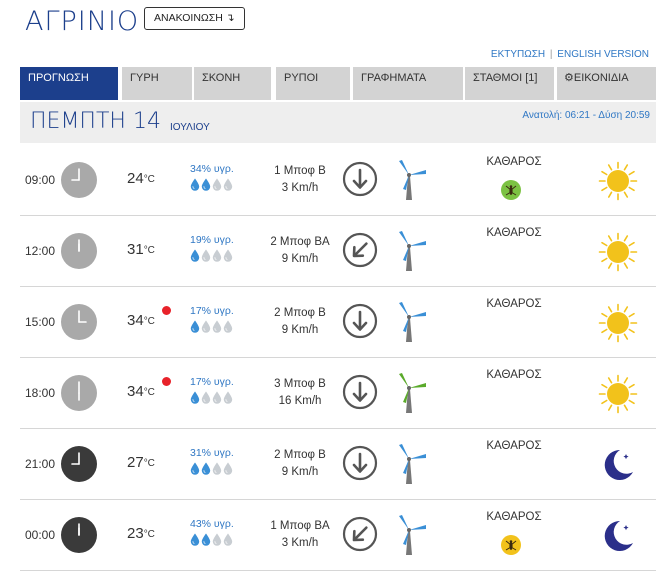  Describe the element at coordinates (141, 462) in the screenshot. I see `temperature: 27°C` at that location.